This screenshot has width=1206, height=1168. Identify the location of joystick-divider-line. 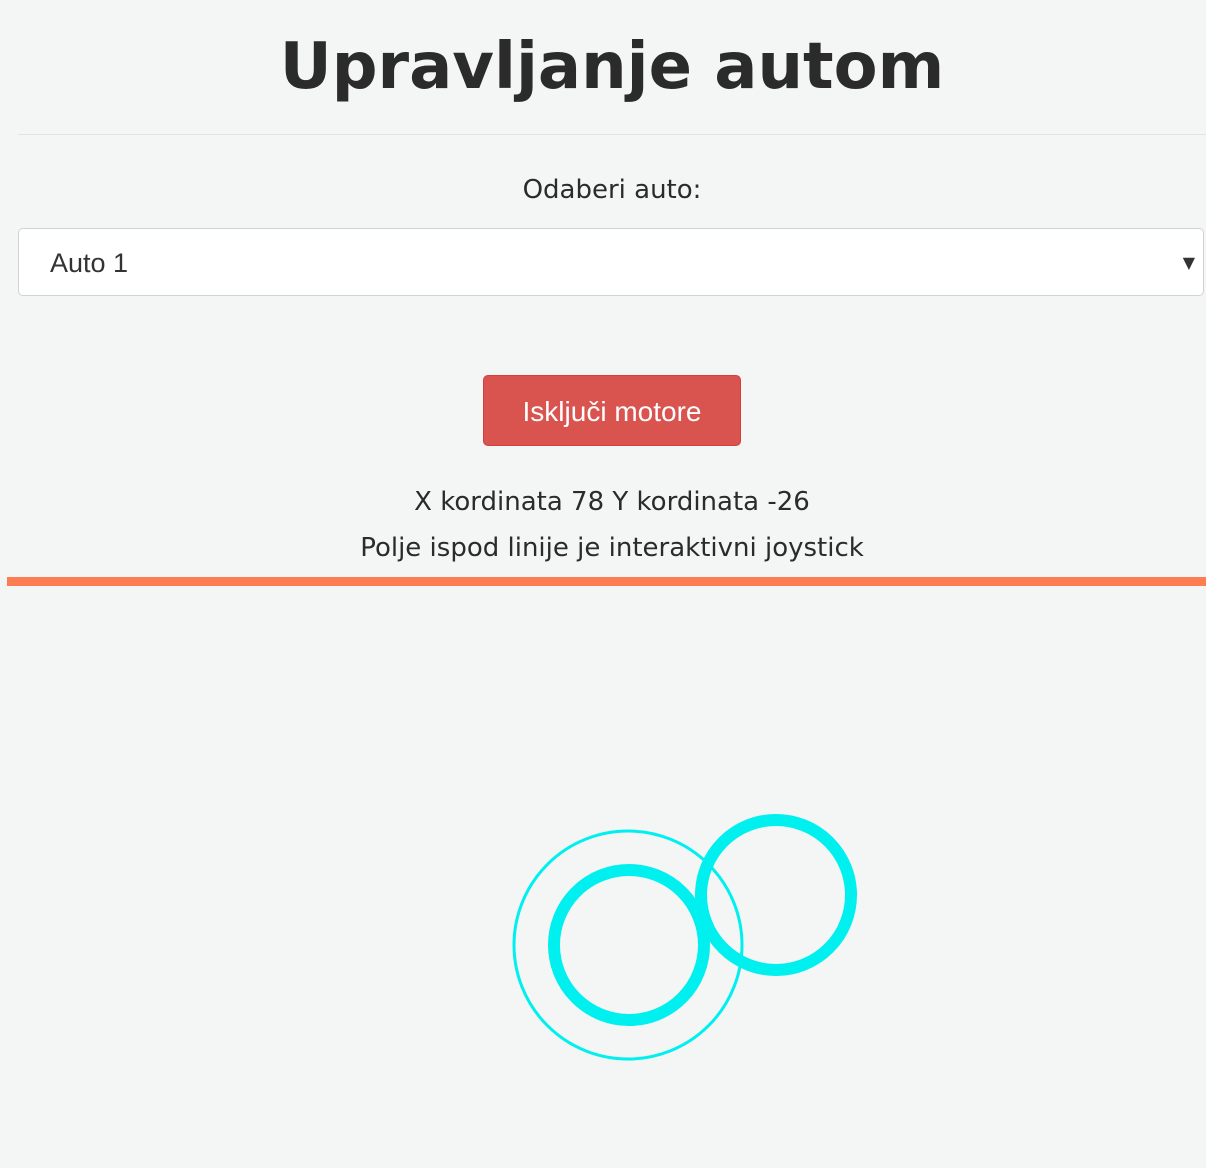
(606, 581).